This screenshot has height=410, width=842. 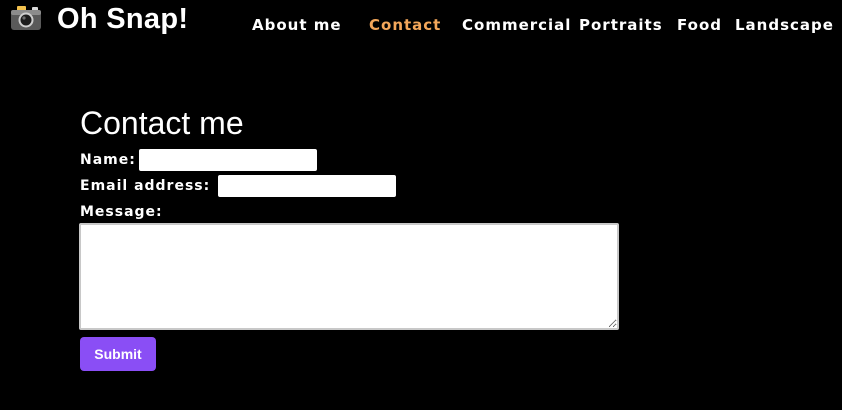 What do you see at coordinates (297, 25) in the screenshot?
I see `nav-about-me: About me` at bounding box center [297, 25].